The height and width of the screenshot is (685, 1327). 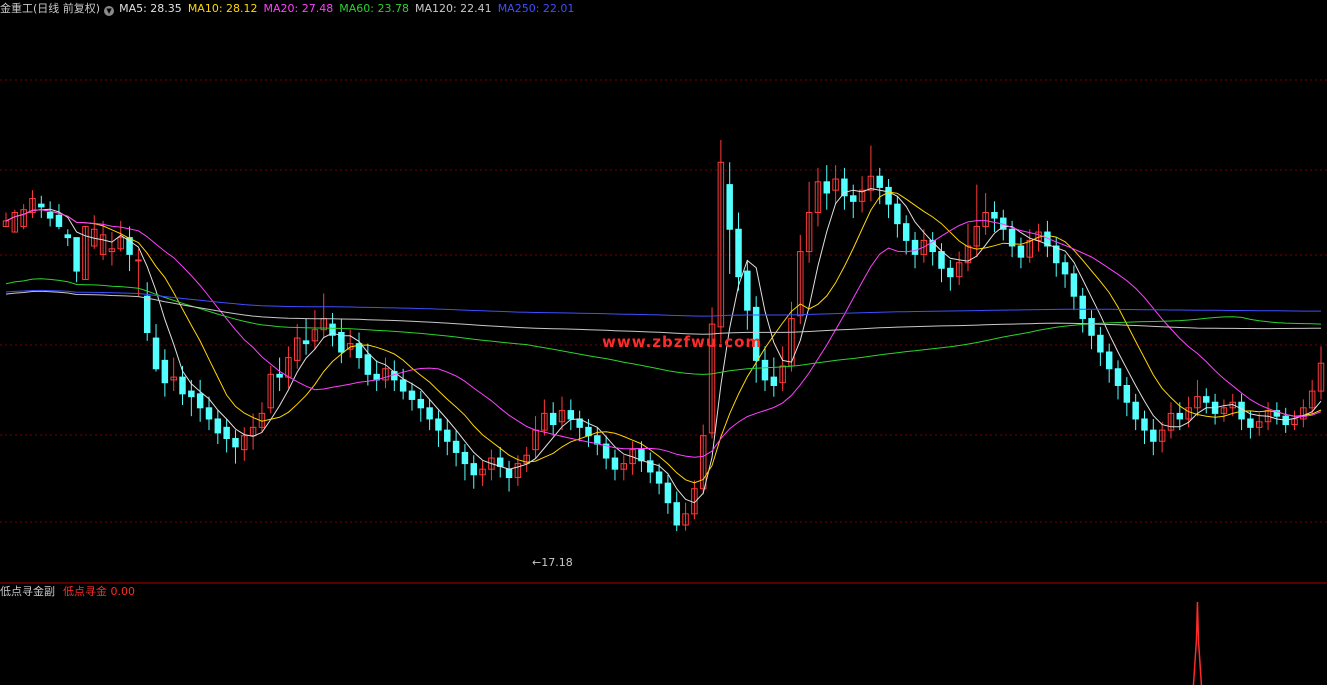 I want to click on ma-line-ma120, so click(x=663, y=312).